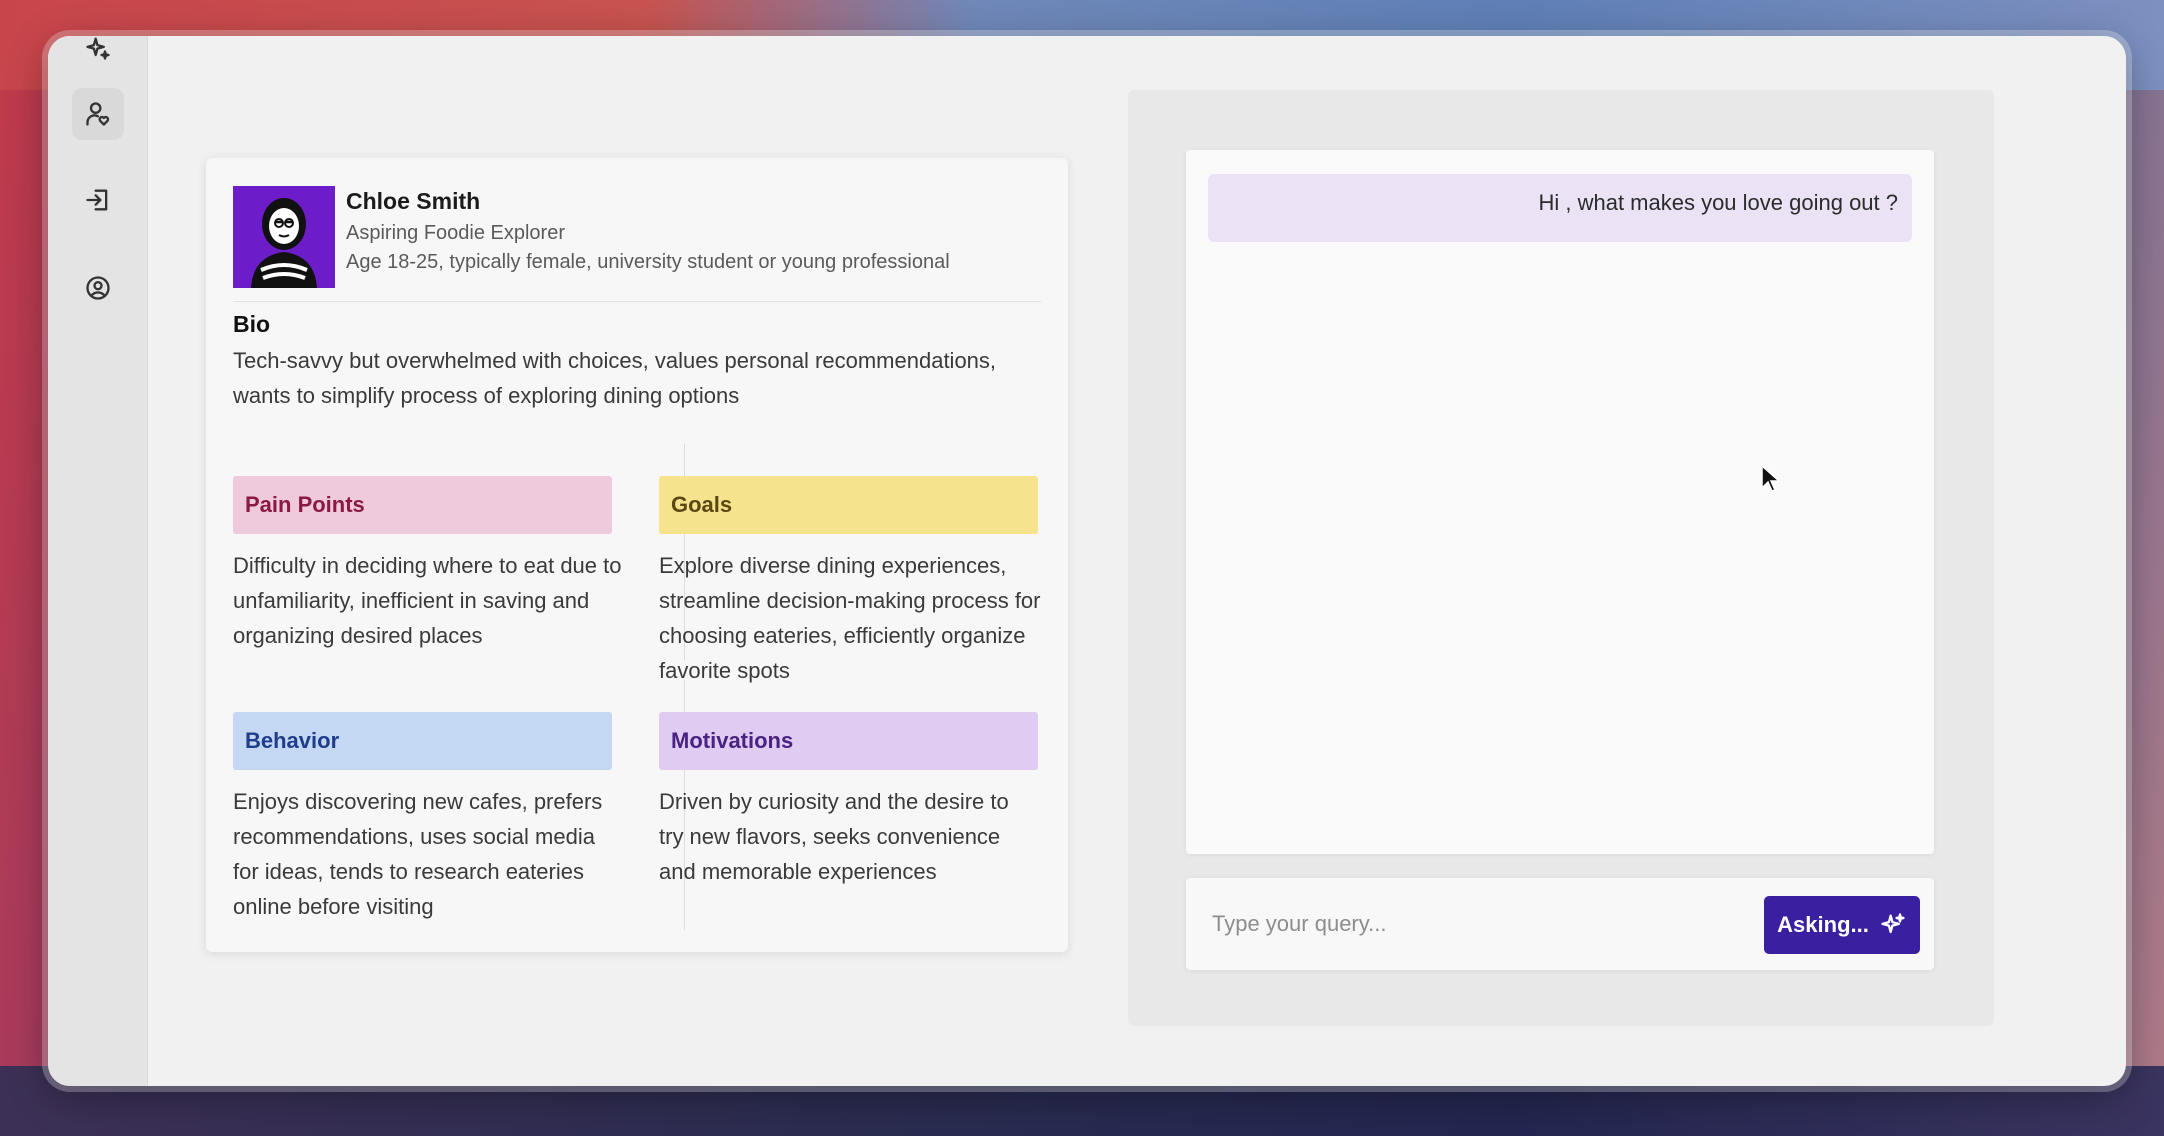  Describe the element at coordinates (1472, 924) in the screenshot. I see `query-input` at that location.